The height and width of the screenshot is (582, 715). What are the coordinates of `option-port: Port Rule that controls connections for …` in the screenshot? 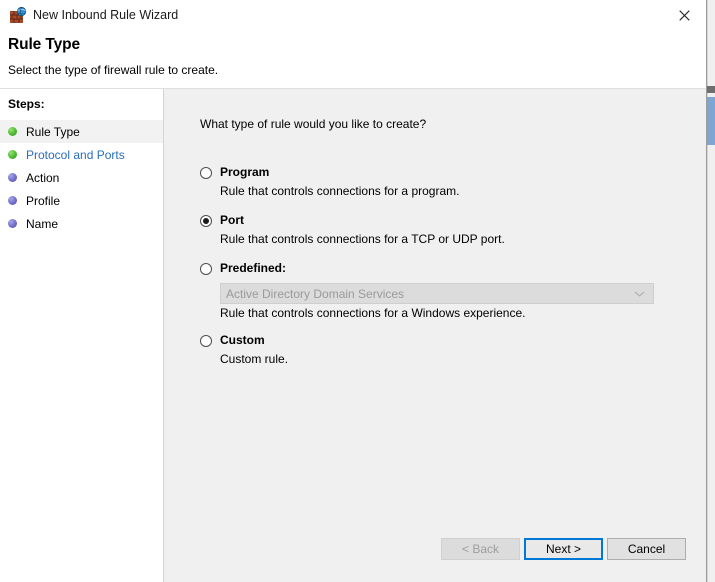 It's located at (435, 230).